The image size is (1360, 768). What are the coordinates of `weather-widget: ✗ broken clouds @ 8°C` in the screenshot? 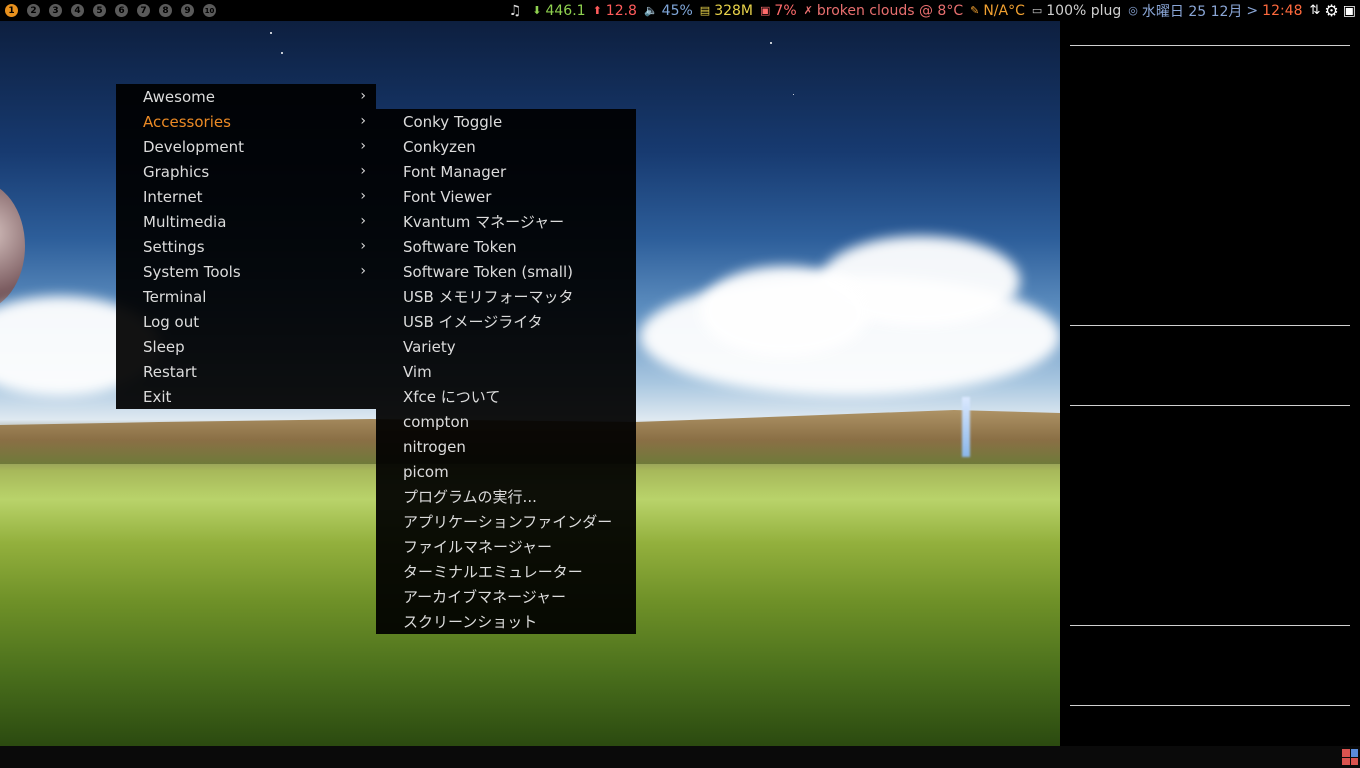 It's located at (883, 11).